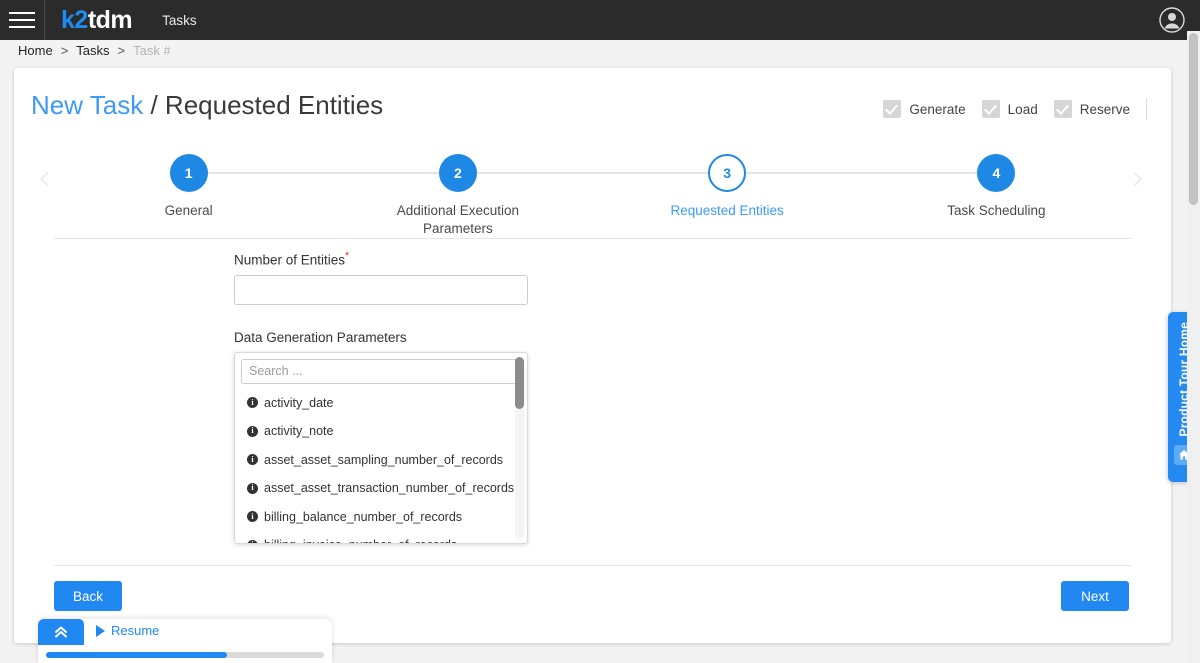 Image resolution: width=1200 pixels, height=663 pixels. I want to click on mode-flags-group: Generate Load Reserve, so click(1007, 109).